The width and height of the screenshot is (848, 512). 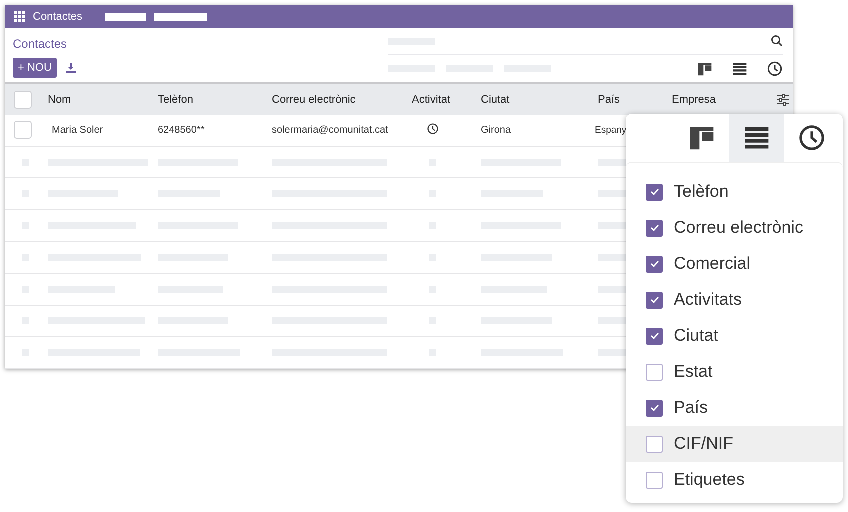 What do you see at coordinates (777, 41) in the screenshot?
I see `search-icon` at bounding box center [777, 41].